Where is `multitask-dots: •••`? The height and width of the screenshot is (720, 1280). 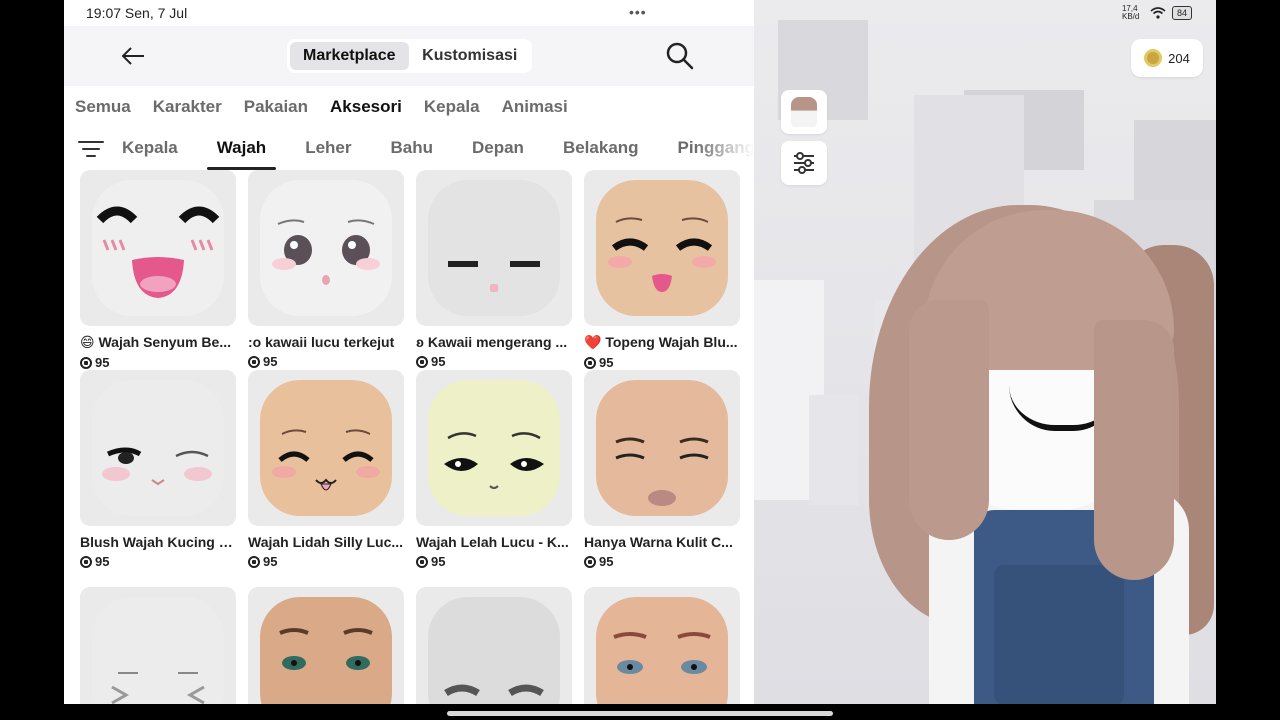 multitask-dots: ••• is located at coordinates (638, 12).